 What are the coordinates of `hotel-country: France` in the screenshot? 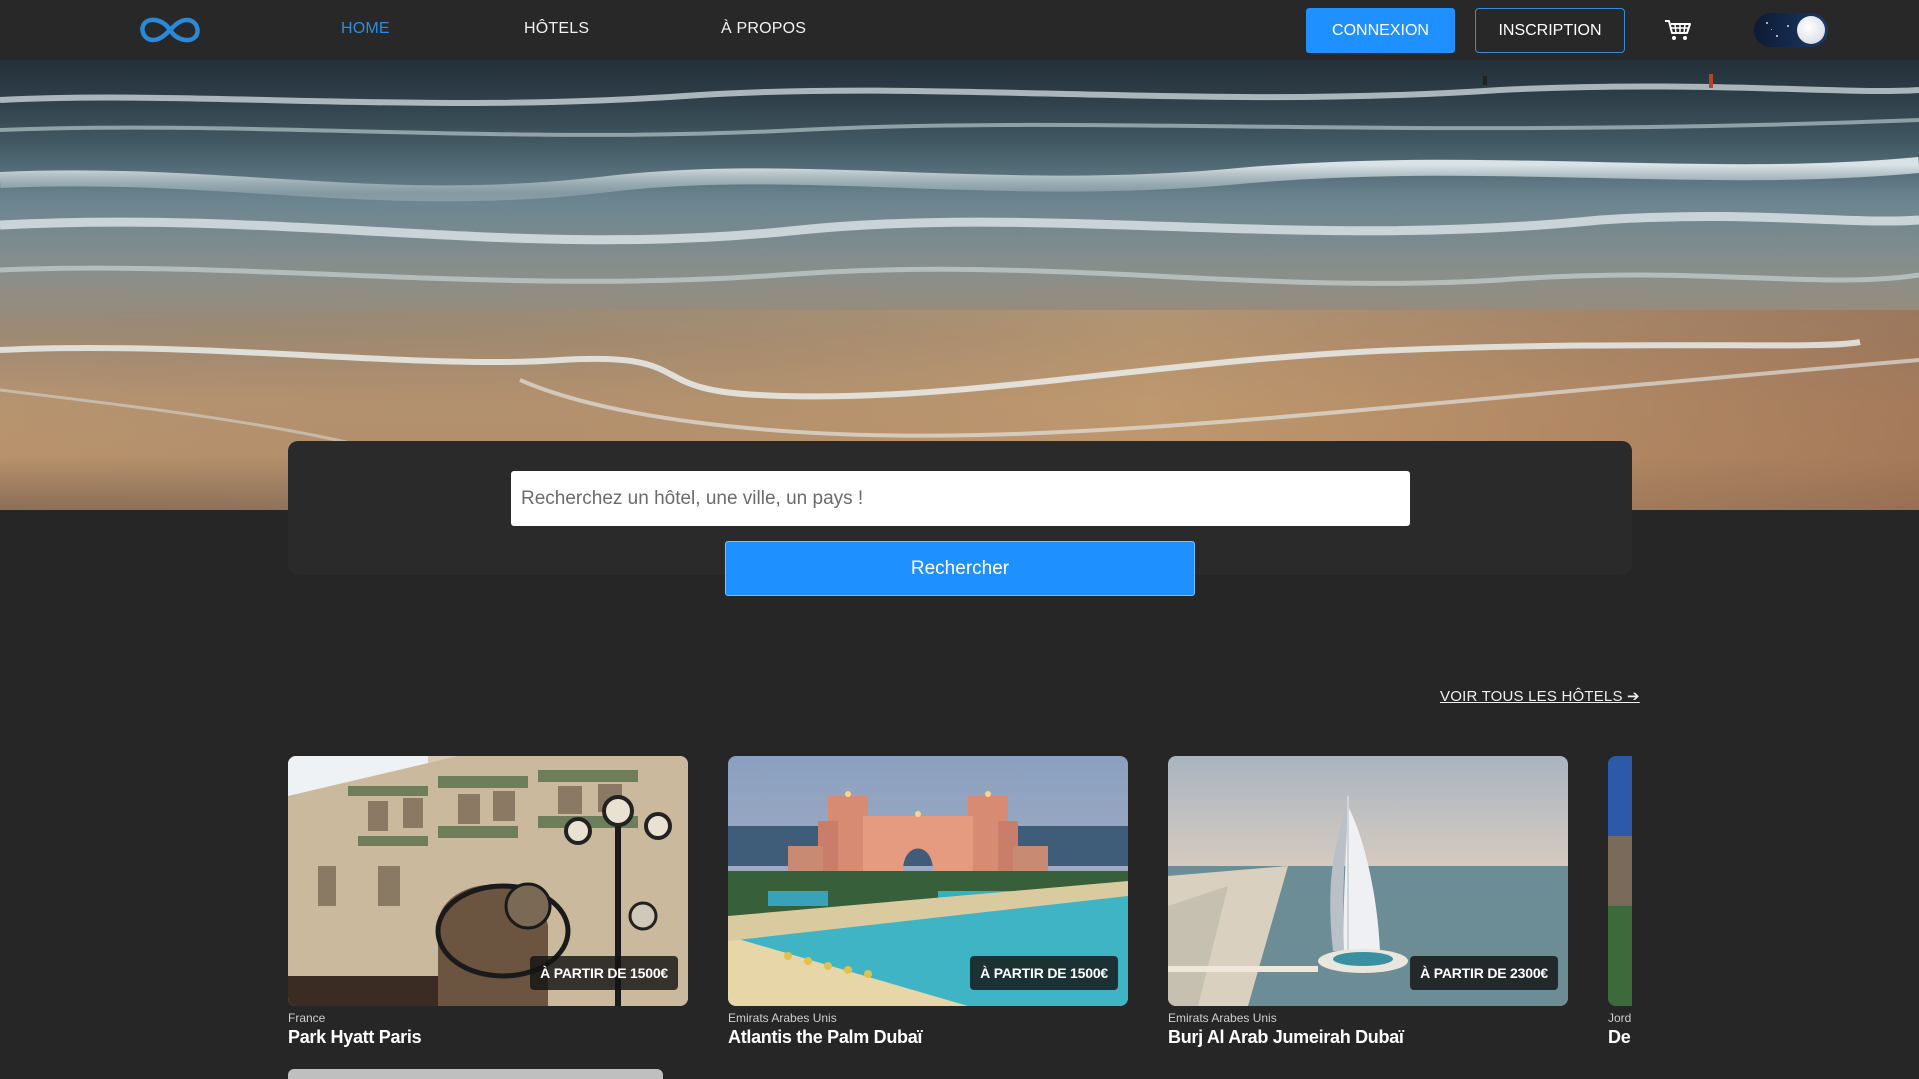 It's located at (307, 1018).